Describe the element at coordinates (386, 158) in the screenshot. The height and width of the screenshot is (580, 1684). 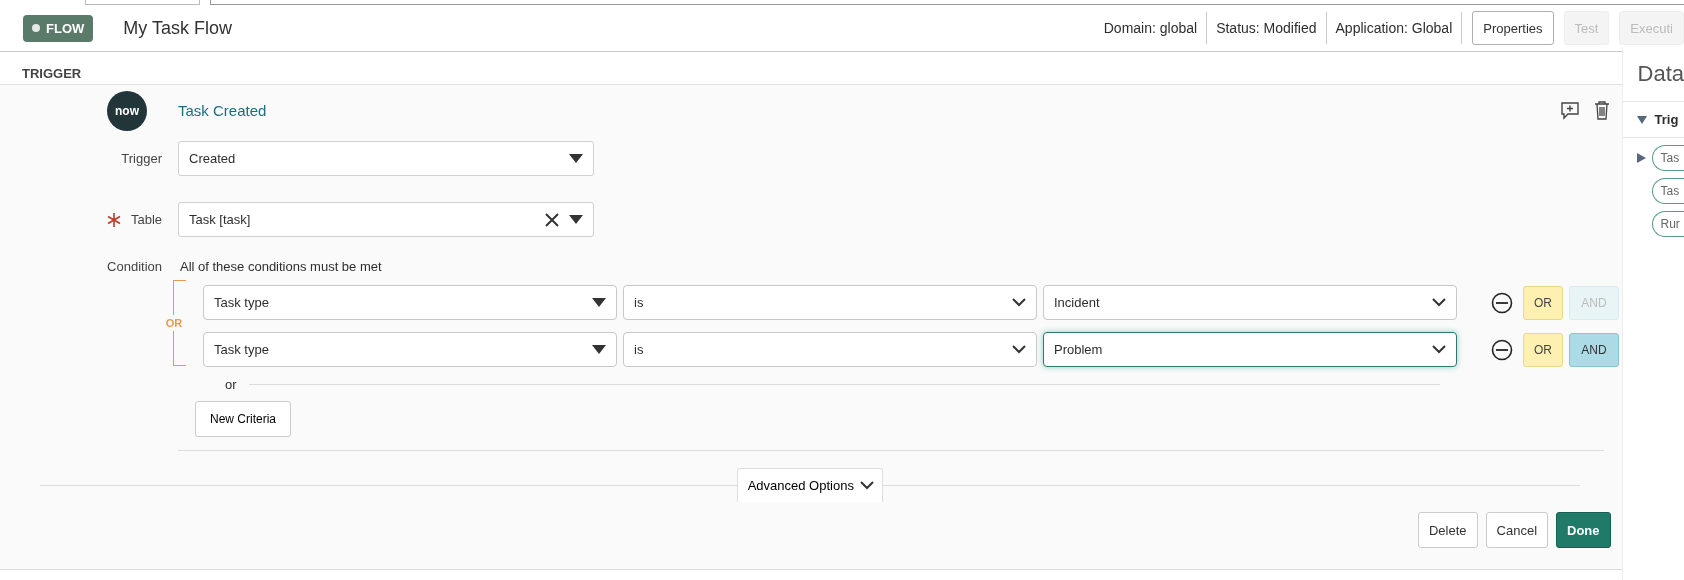
I see `select-field: Created` at that location.